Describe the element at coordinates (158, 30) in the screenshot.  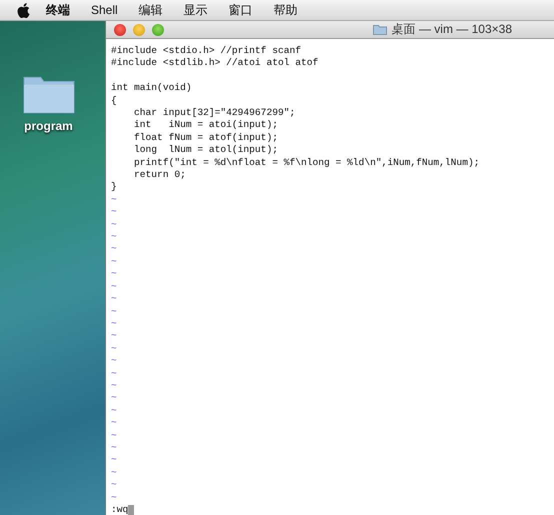
I see `zoom-button` at that location.